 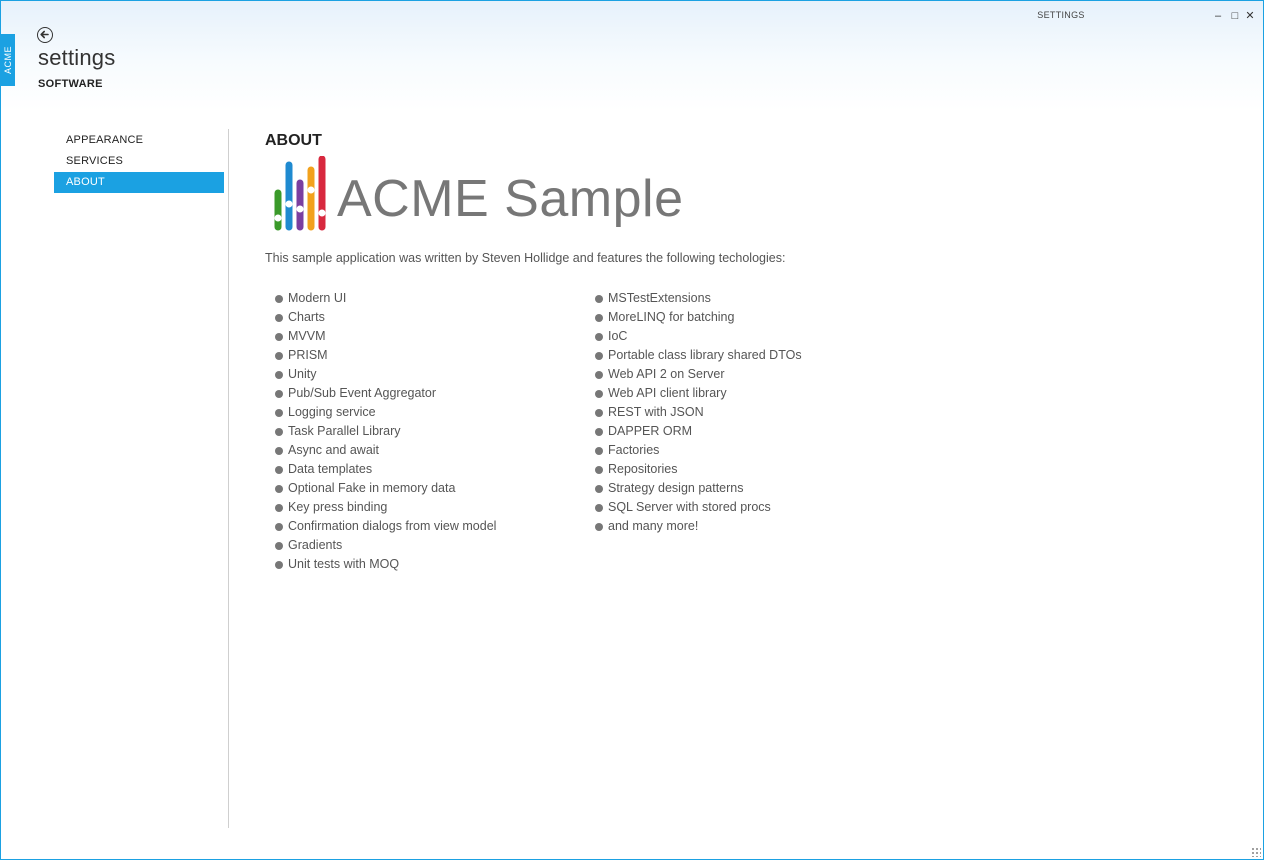 I want to click on list-item-label: and many more!, so click(x=653, y=526).